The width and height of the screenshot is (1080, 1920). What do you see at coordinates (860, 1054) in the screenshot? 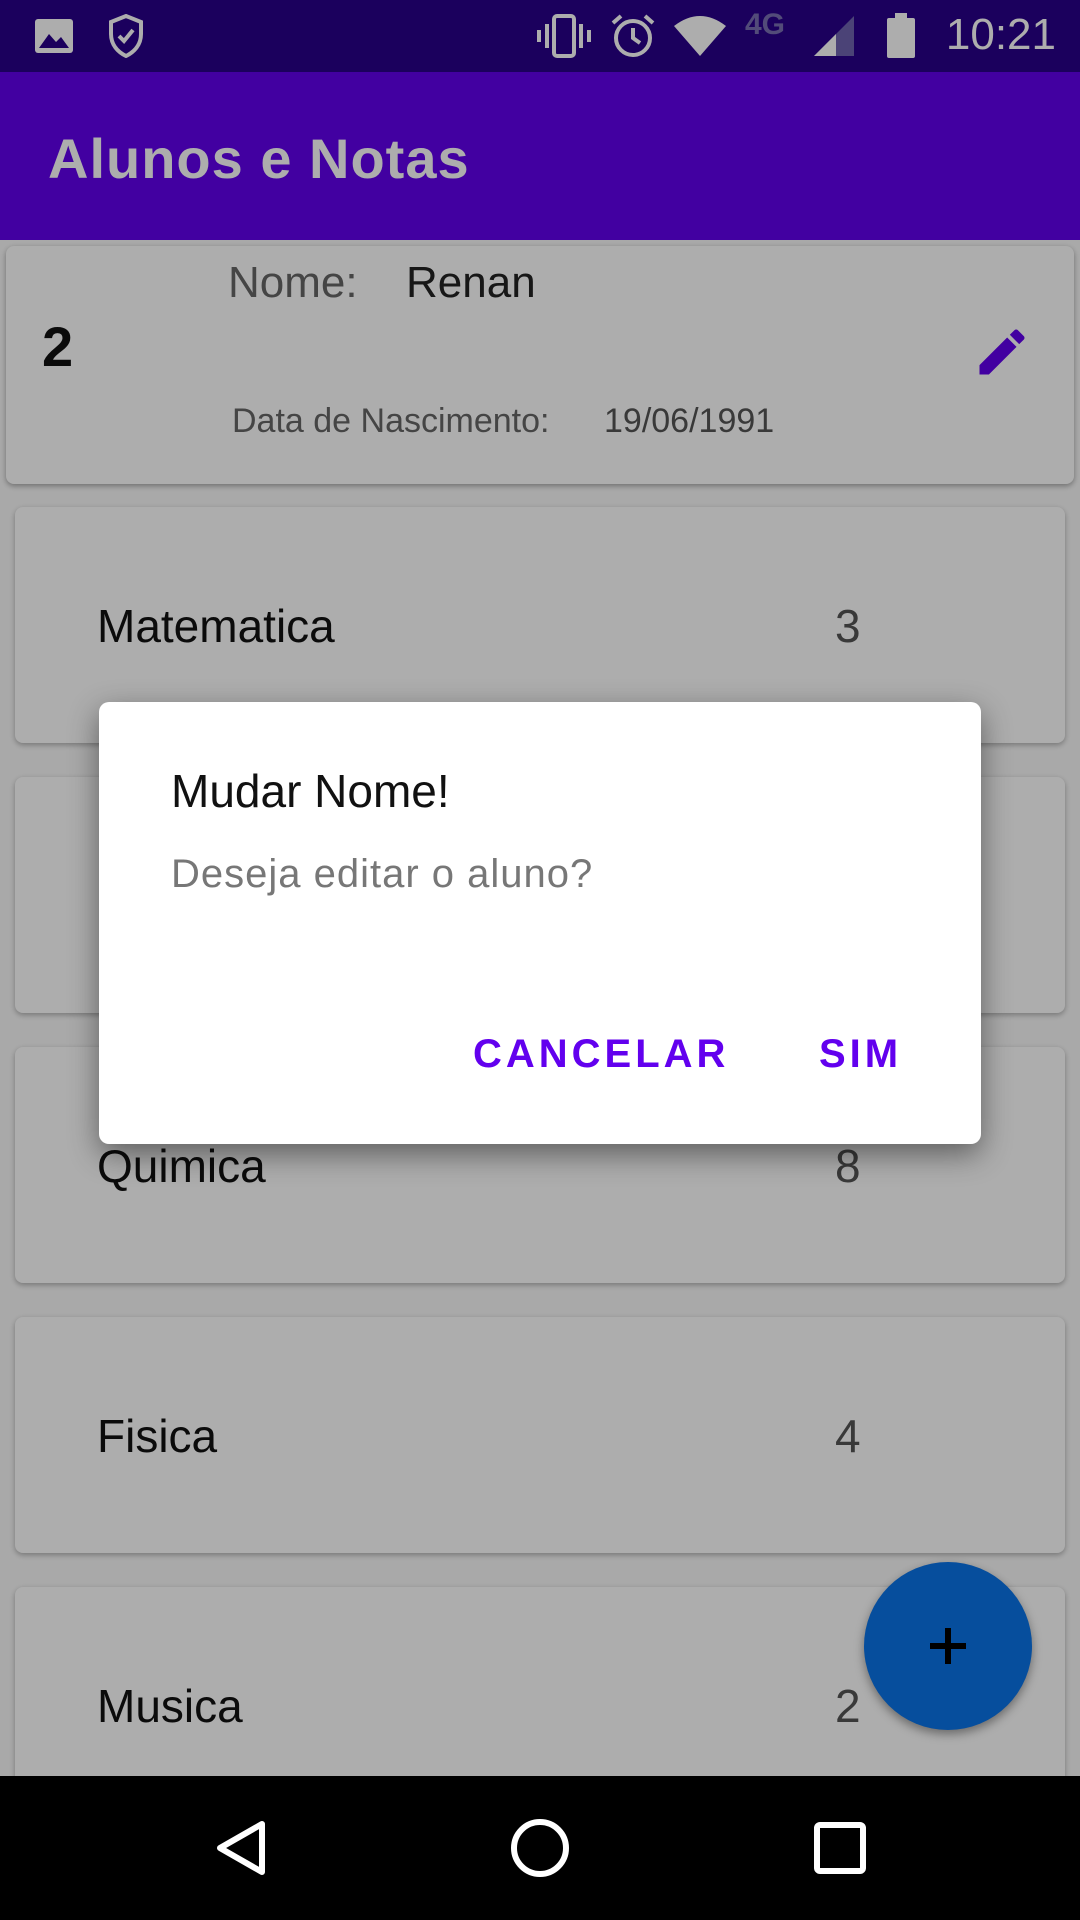
I see `confirm-button: SIM` at bounding box center [860, 1054].